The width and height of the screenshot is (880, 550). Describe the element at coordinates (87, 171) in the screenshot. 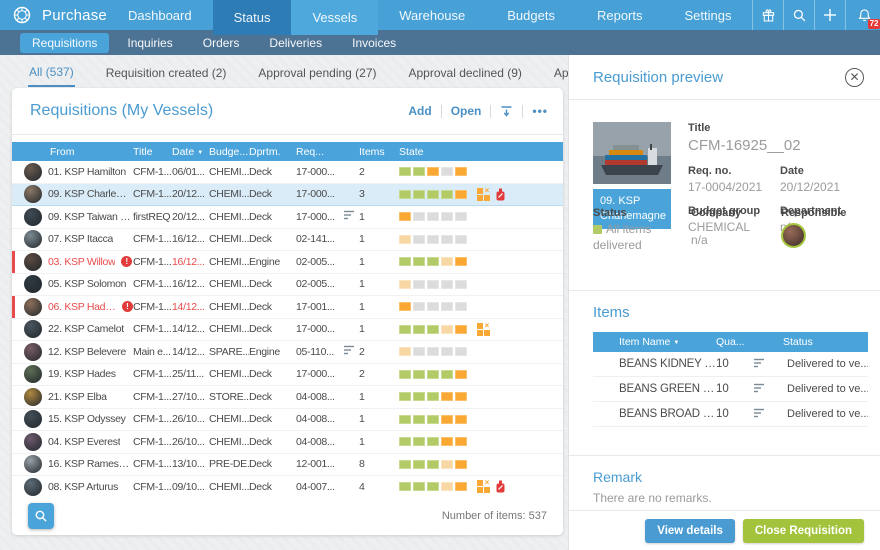

I see `vessel-name: 01. KSP Hamilton` at that location.